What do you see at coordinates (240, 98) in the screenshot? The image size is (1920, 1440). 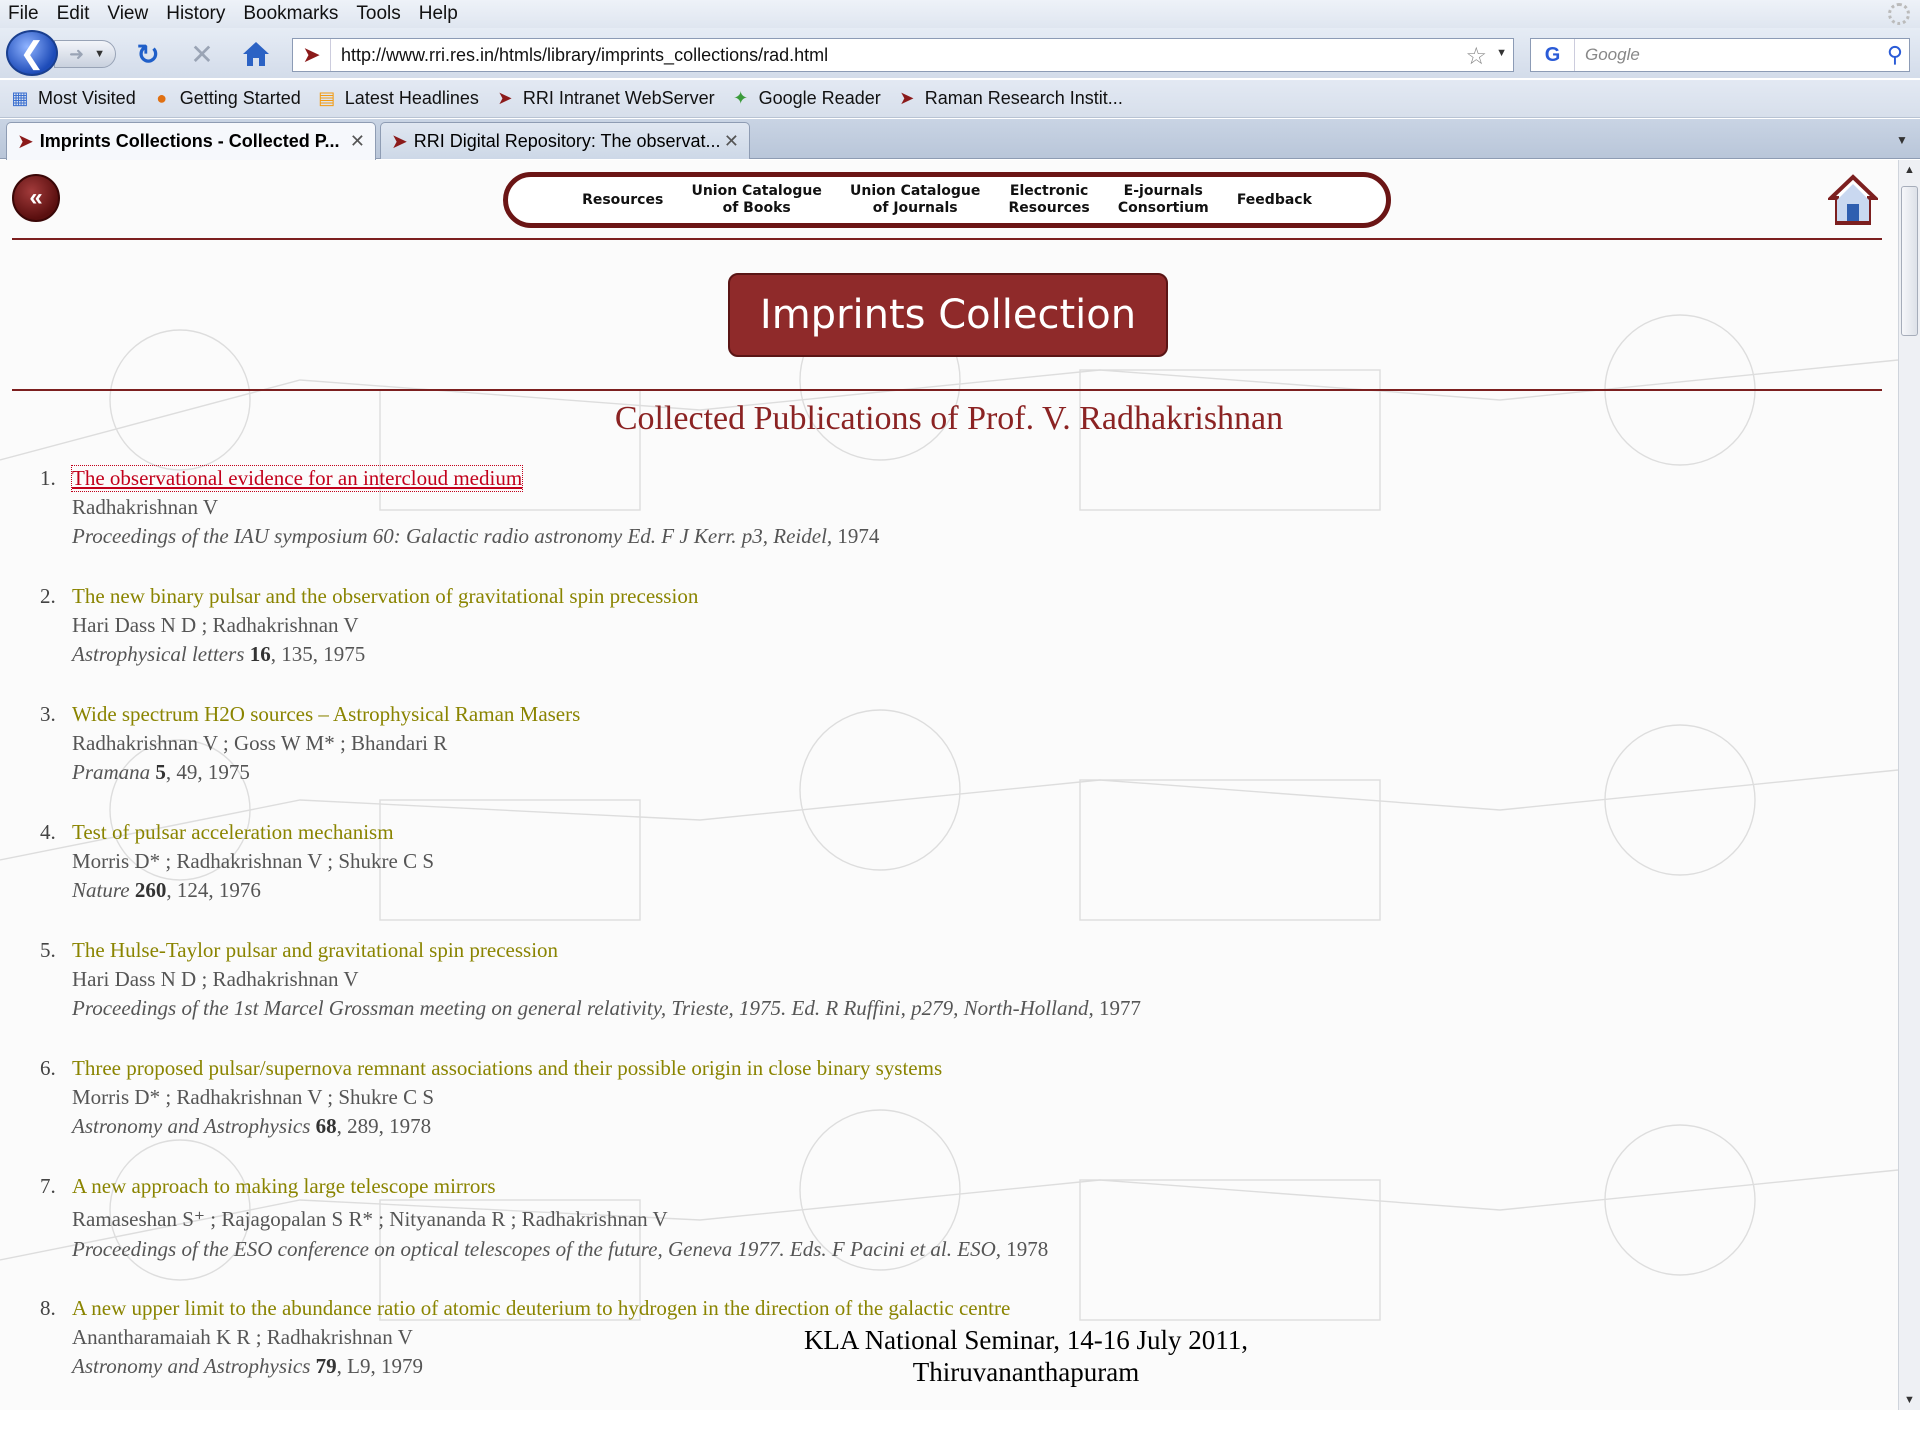 I see `bookmark-label: Getting Started` at bounding box center [240, 98].